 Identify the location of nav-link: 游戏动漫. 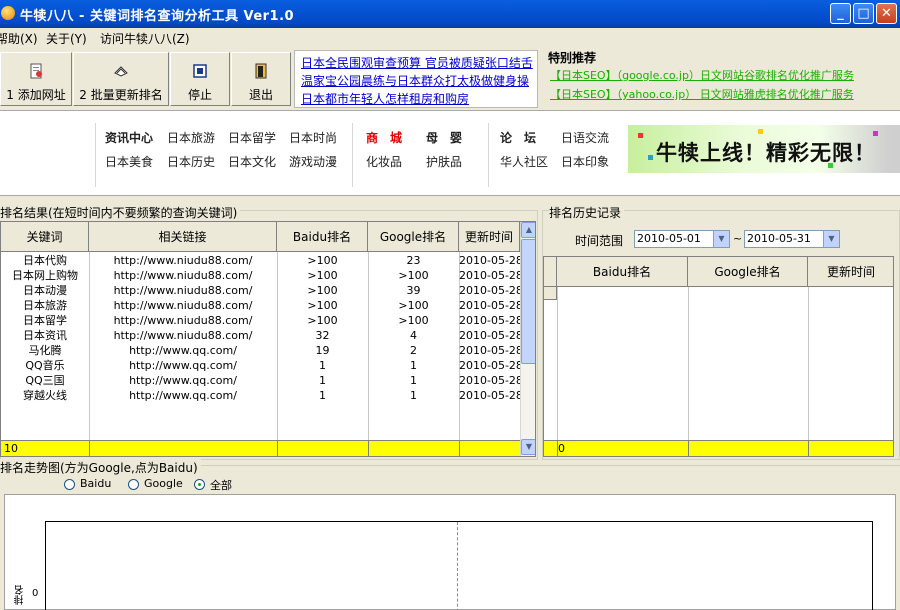
(313, 161).